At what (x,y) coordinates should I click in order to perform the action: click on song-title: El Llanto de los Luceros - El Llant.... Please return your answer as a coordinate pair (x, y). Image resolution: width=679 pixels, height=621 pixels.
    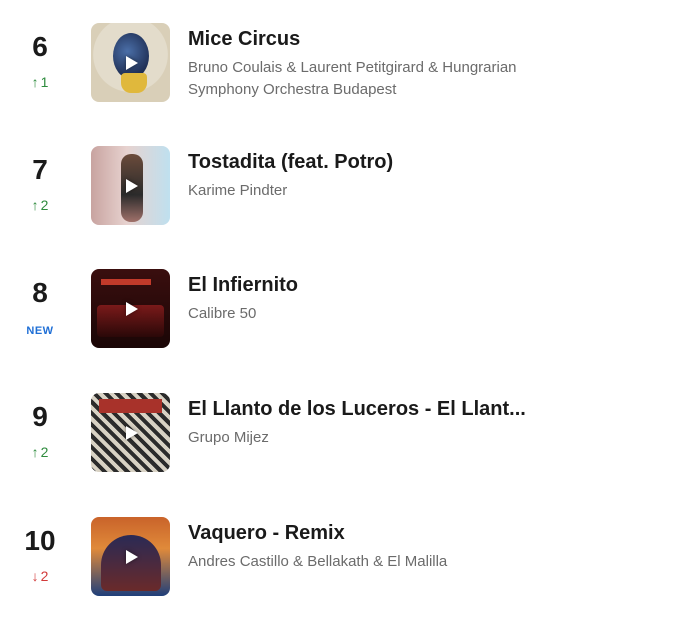
    Looking at the image, I should click on (357, 409).